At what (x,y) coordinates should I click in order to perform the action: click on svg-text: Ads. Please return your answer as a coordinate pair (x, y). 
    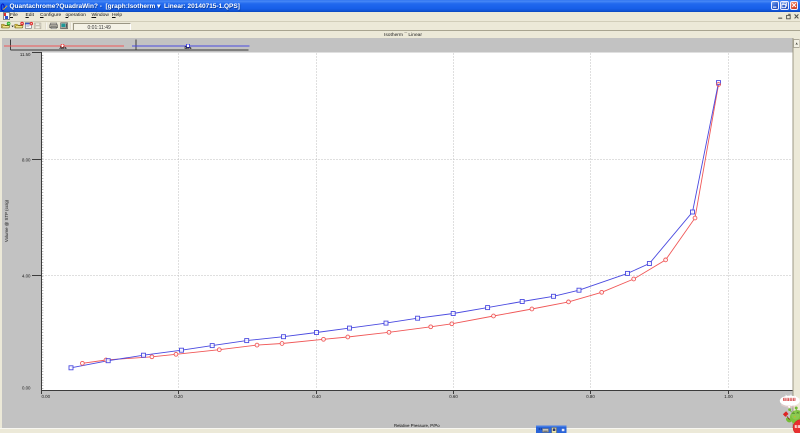
    Looking at the image, I should click on (62, 48).